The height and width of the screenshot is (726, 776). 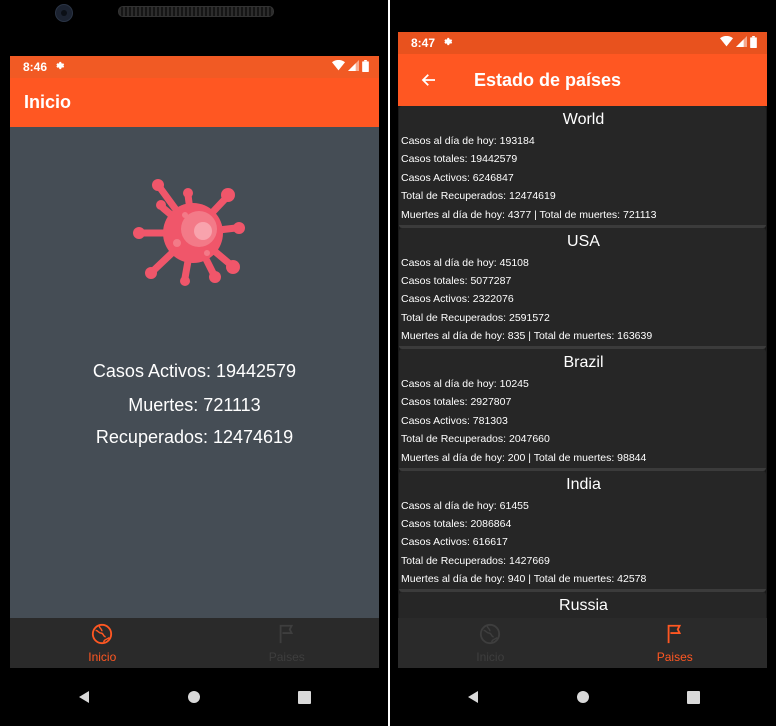 I want to click on today-cases: Casos al día de hoy: 193184, so click(x=468, y=141).